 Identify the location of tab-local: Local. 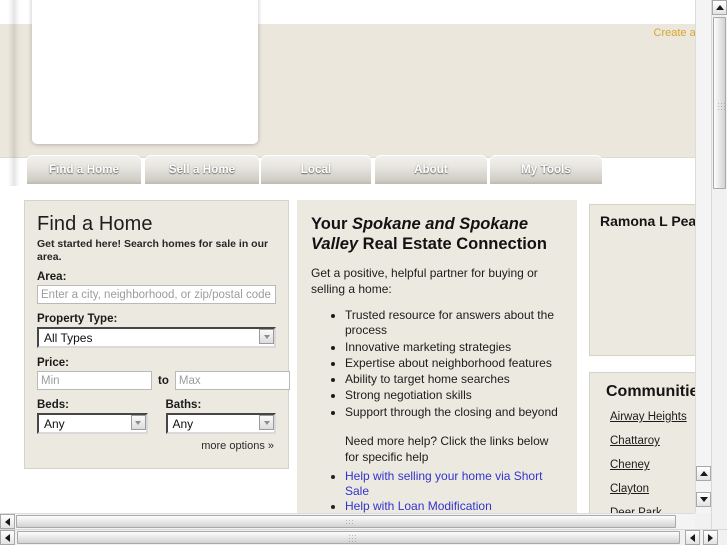
(316, 169).